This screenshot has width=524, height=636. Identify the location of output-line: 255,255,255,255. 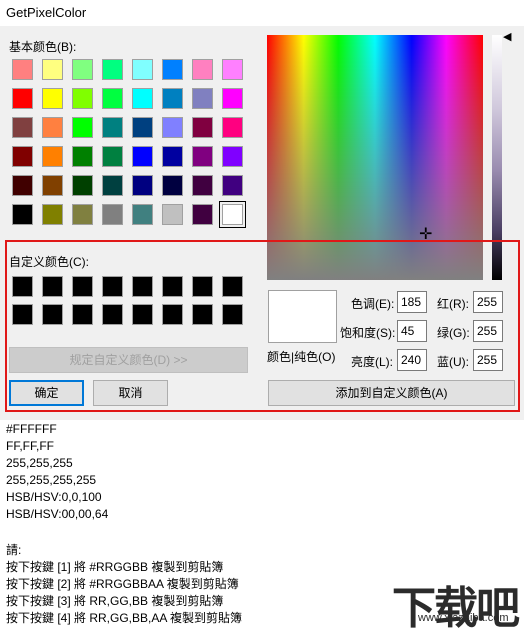
(51, 480).